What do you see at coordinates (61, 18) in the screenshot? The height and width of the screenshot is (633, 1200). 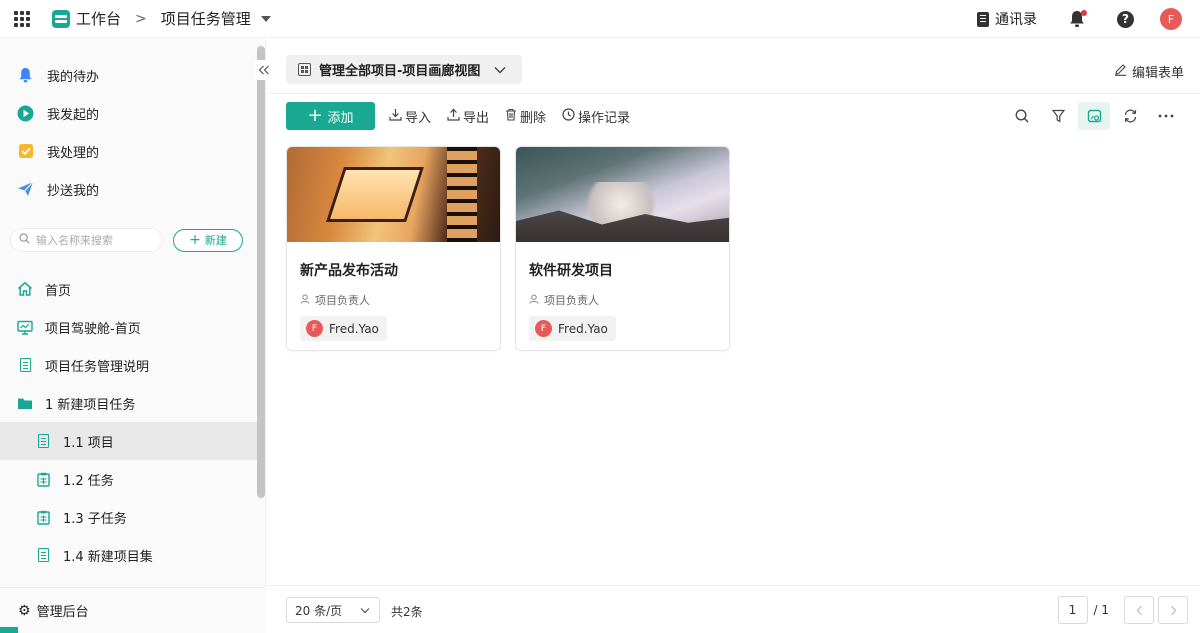 I see `workspace-logo-icon` at bounding box center [61, 18].